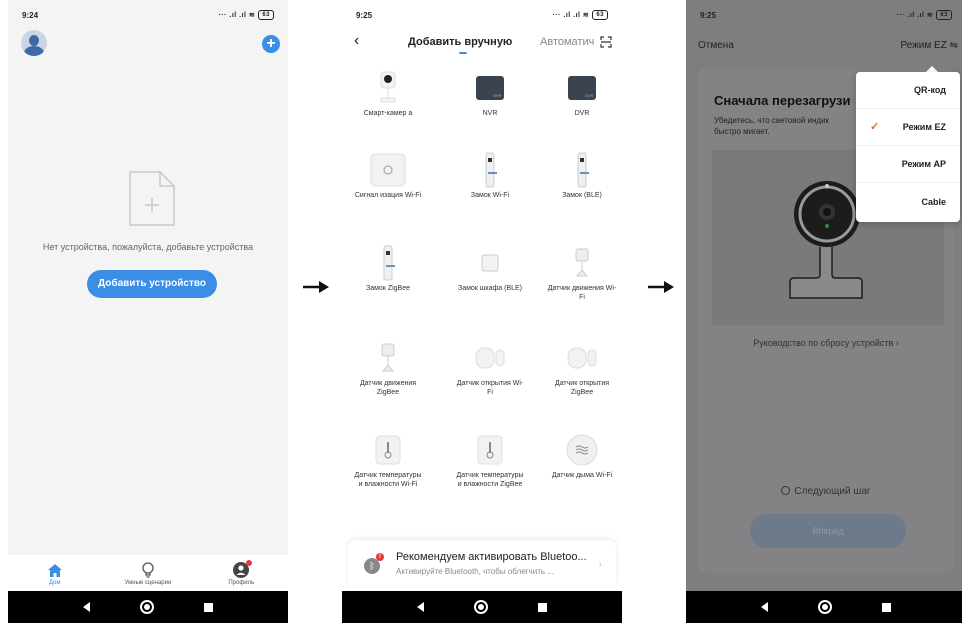  What do you see at coordinates (923, 45) in the screenshot?
I see `mode-label: Режим EZ` at bounding box center [923, 45].